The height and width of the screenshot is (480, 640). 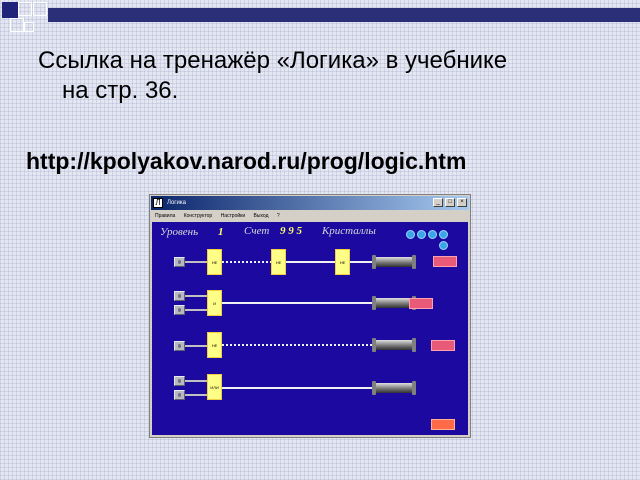 I want to click on close-button: ×, so click(x=462, y=202).